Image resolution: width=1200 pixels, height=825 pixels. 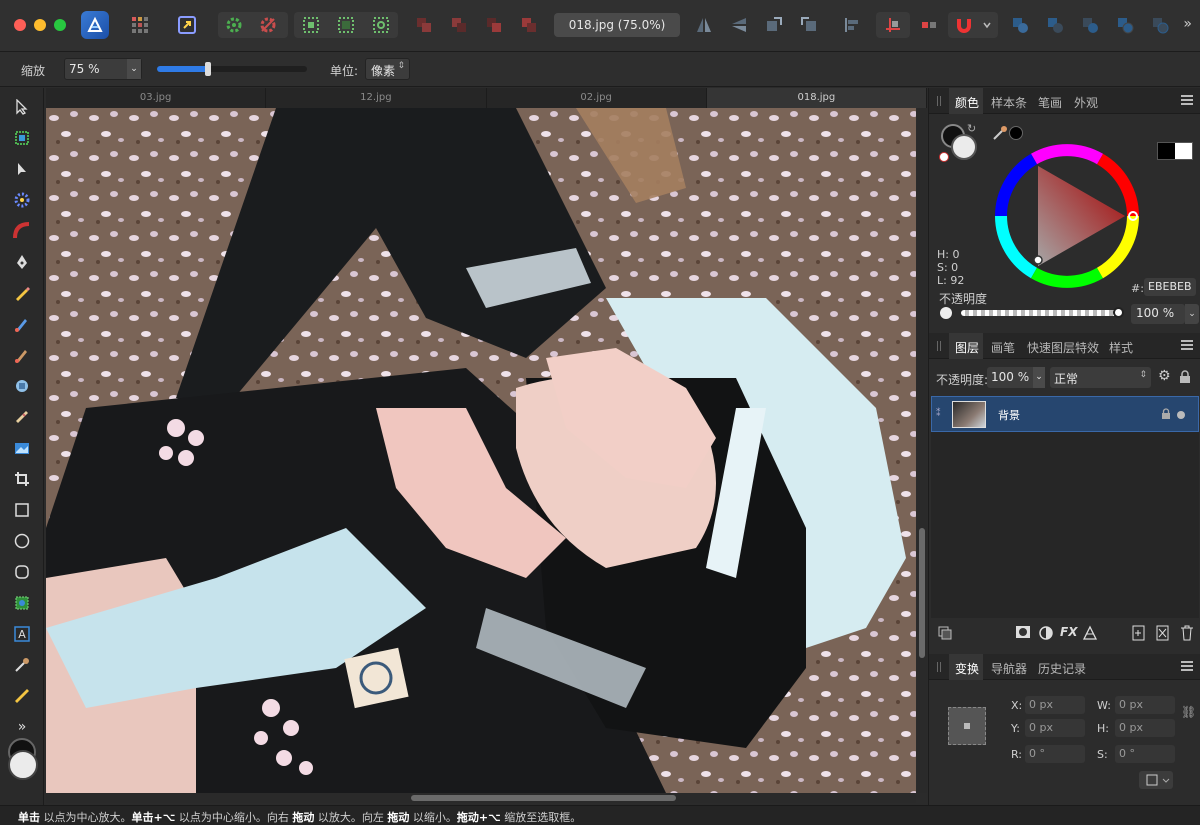 I want to click on document-title: 018.jpg (75.0%), so click(x=617, y=25).